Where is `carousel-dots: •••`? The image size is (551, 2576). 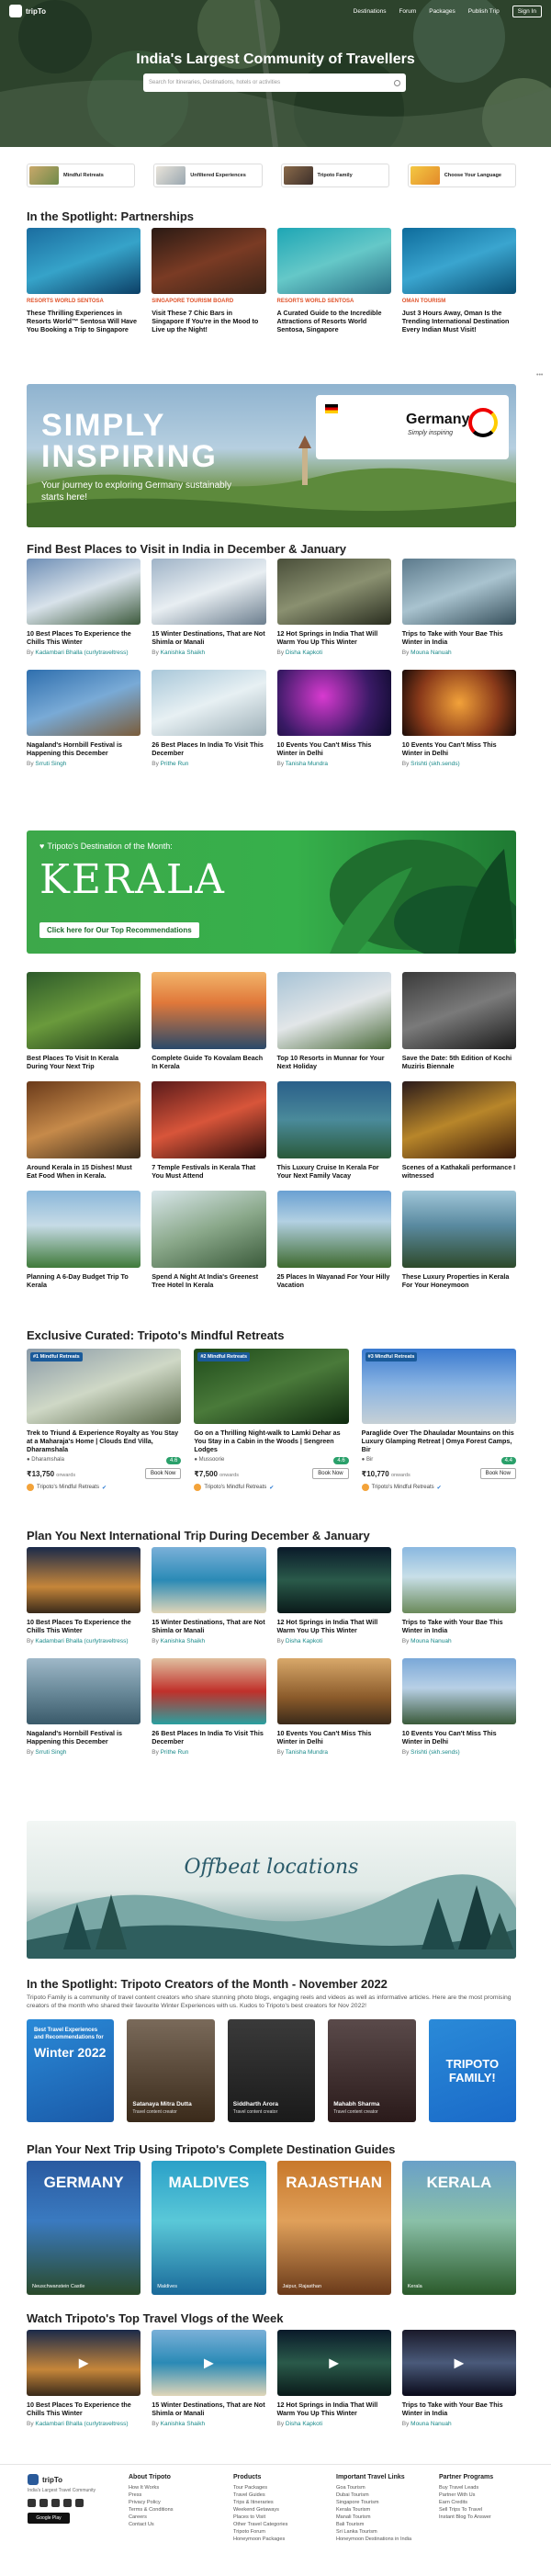 carousel-dots: ••• is located at coordinates (539, 375).